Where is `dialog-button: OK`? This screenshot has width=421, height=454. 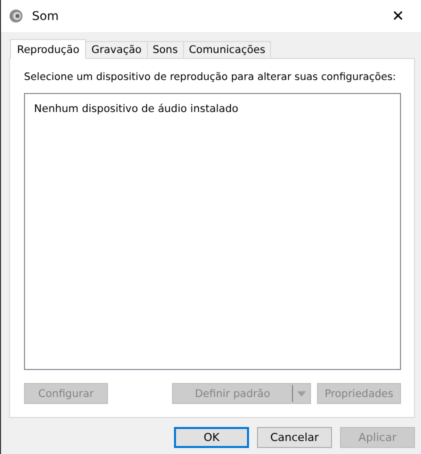
dialog-button: OK is located at coordinates (211, 437).